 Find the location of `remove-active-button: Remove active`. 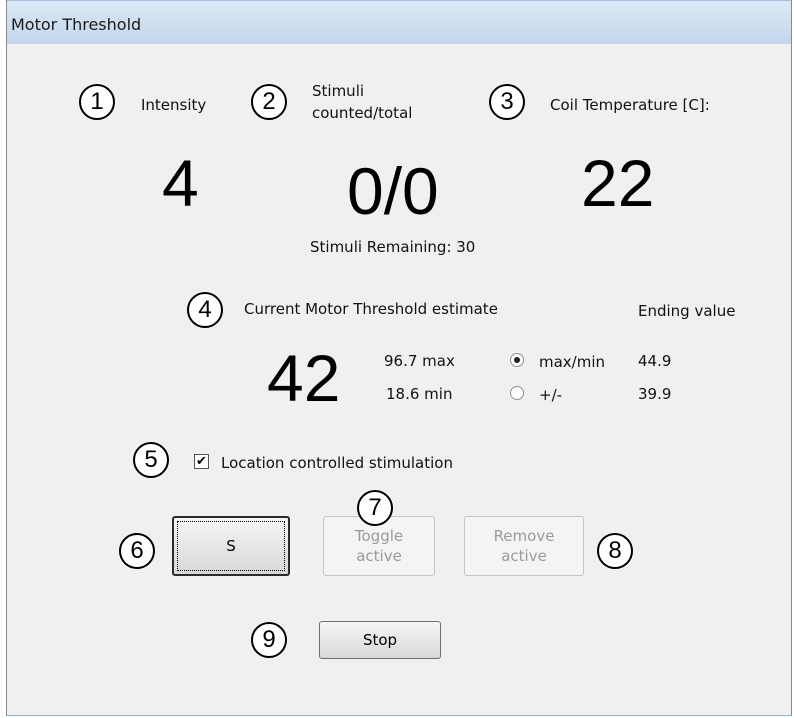

remove-active-button: Remove active is located at coordinates (524, 546).